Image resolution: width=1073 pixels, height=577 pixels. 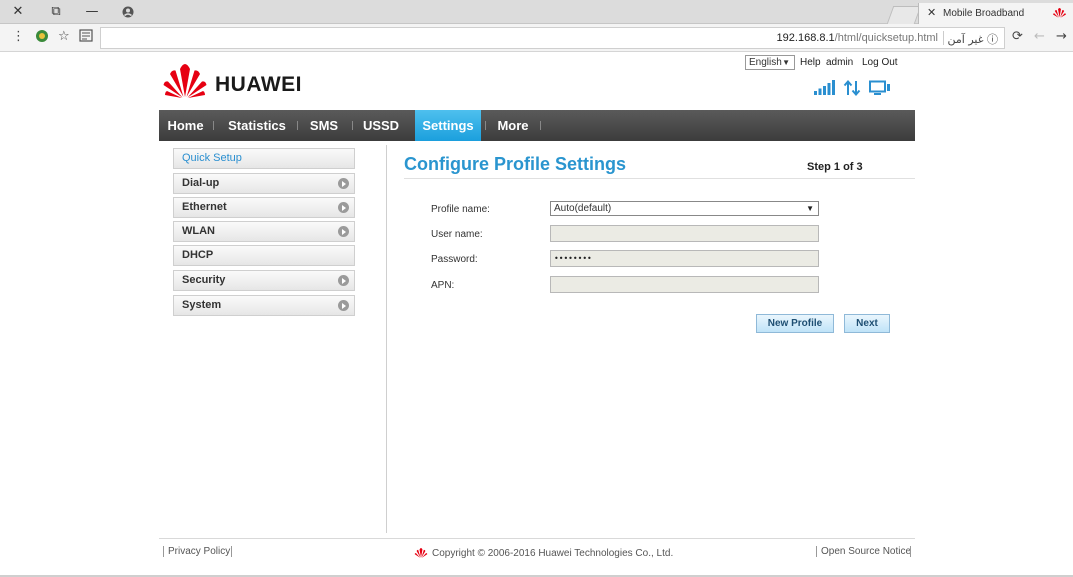 I want to click on sidebar-item-system: System, so click(x=264, y=305).